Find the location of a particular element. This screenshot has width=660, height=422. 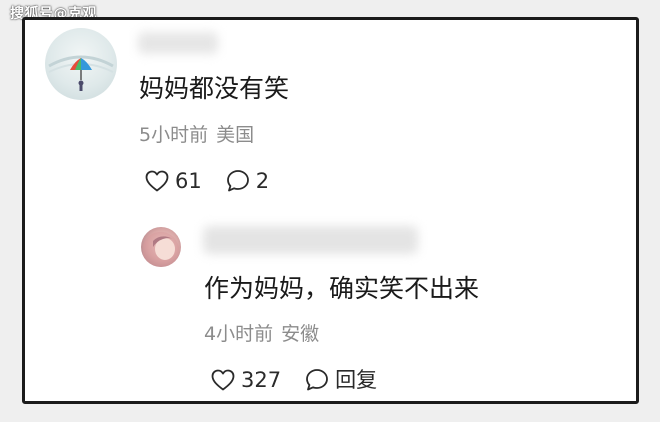

comment-location: 美国 is located at coordinates (235, 135).